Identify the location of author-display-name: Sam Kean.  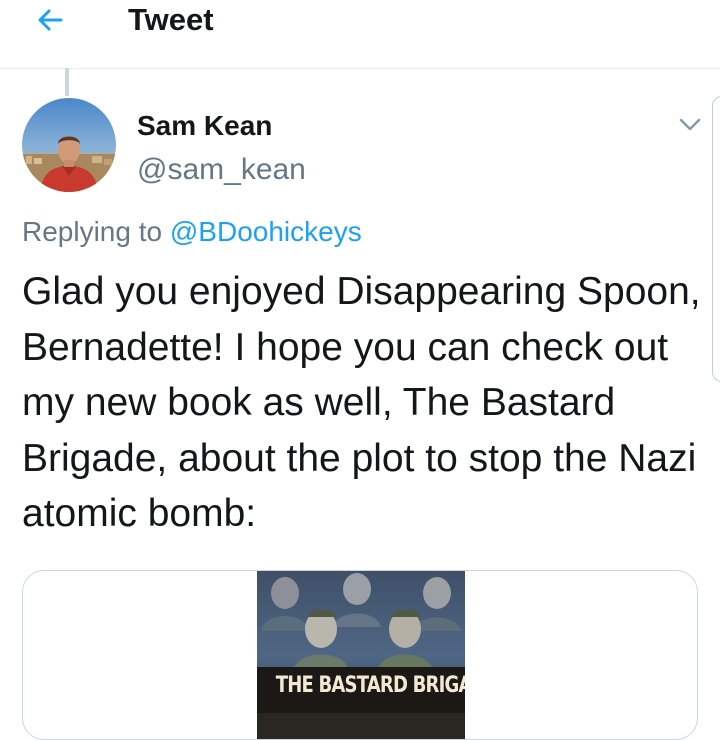
(204, 126).